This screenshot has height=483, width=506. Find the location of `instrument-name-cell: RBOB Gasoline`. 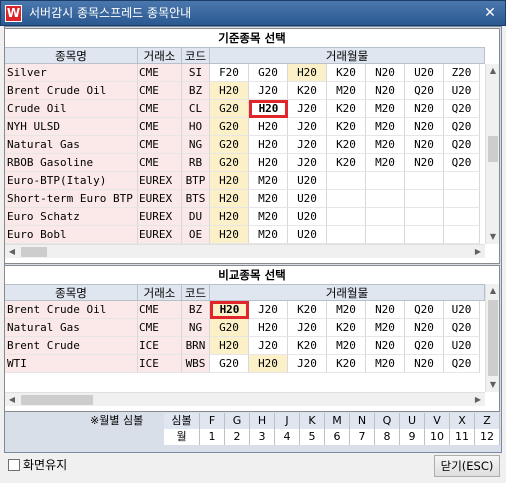

instrument-name-cell: RBOB Gasoline is located at coordinates (71, 163).